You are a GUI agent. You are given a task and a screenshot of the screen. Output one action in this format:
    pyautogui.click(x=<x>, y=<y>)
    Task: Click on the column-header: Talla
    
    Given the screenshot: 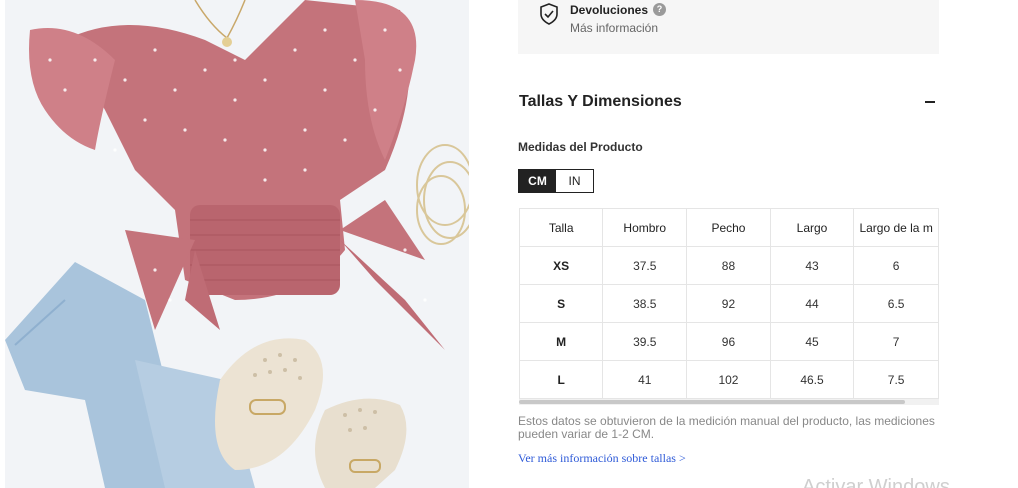 What is the action you would take?
    pyautogui.click(x=561, y=227)
    